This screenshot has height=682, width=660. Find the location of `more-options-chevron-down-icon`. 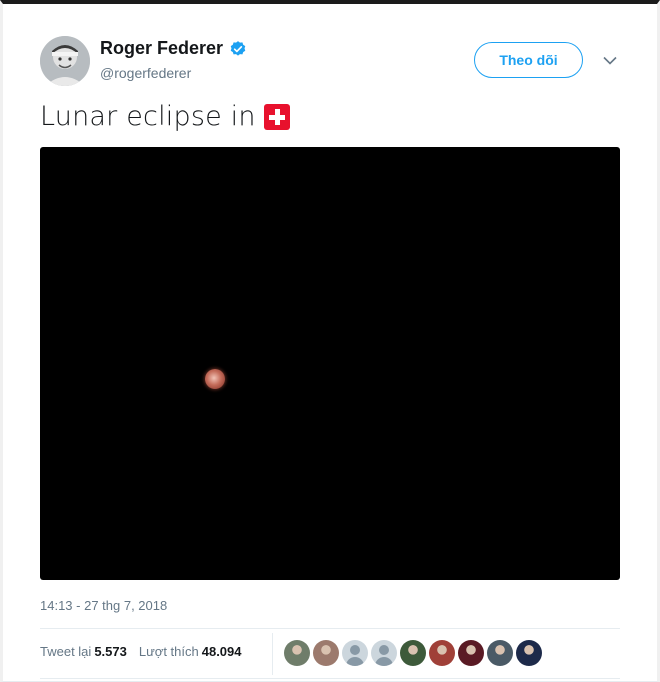

more-options-chevron-down-icon is located at coordinates (610, 60).